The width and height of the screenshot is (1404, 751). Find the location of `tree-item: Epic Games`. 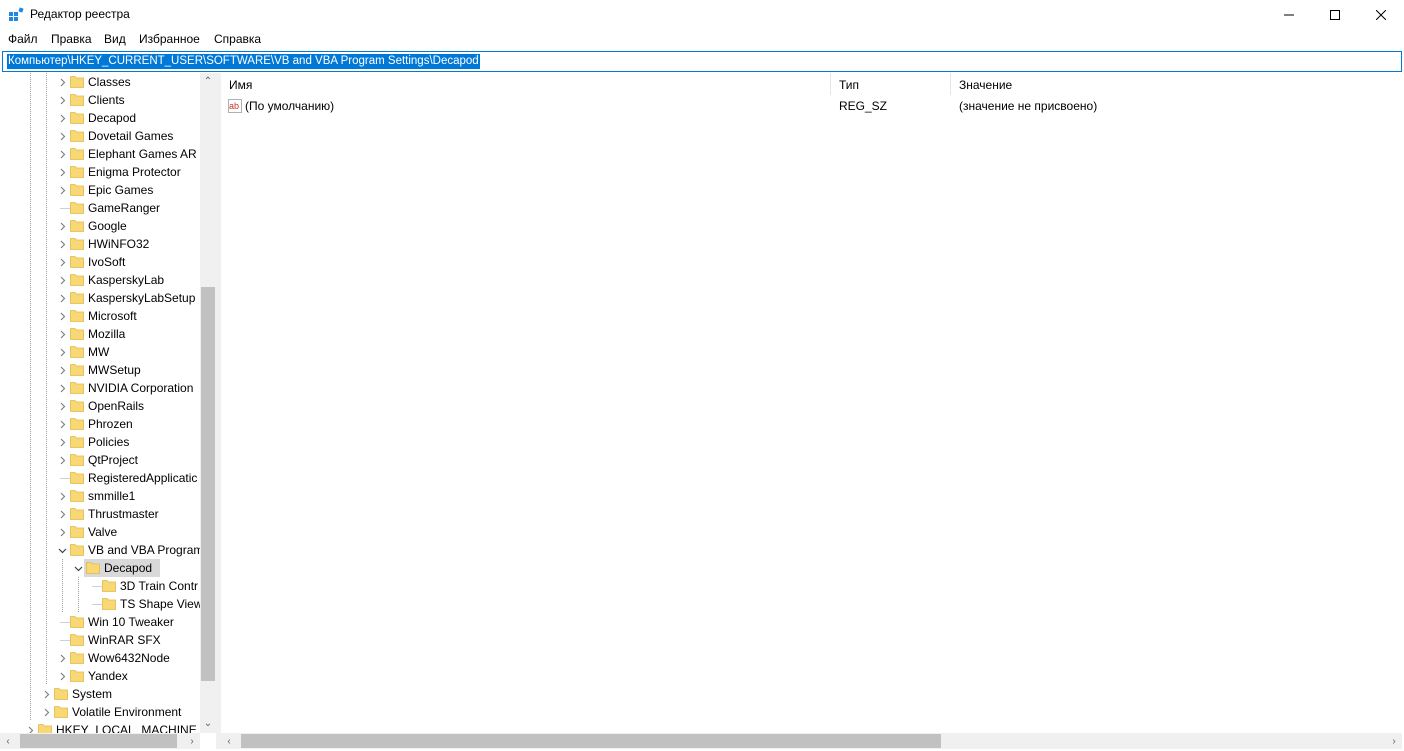

tree-item: Epic Games is located at coordinates (100, 190).